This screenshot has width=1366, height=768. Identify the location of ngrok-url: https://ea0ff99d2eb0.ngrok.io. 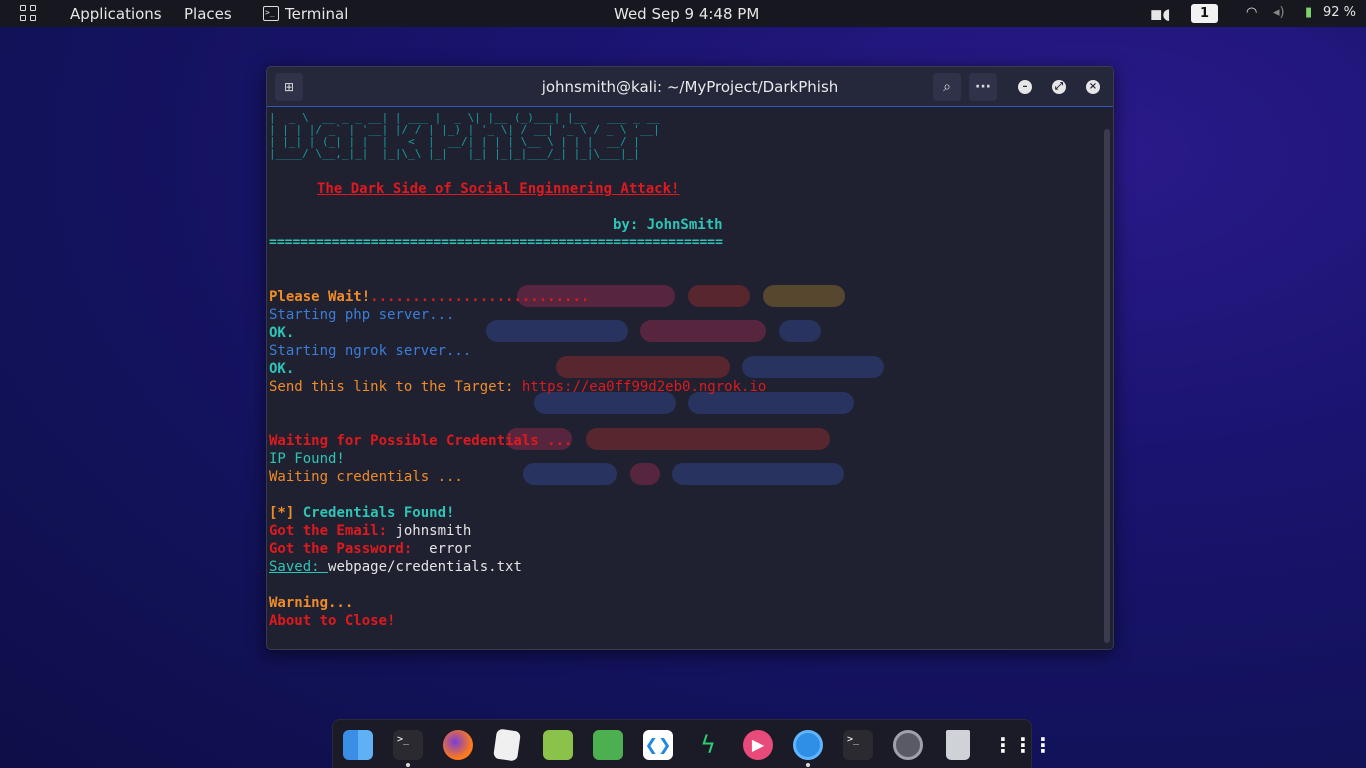
(644, 387).